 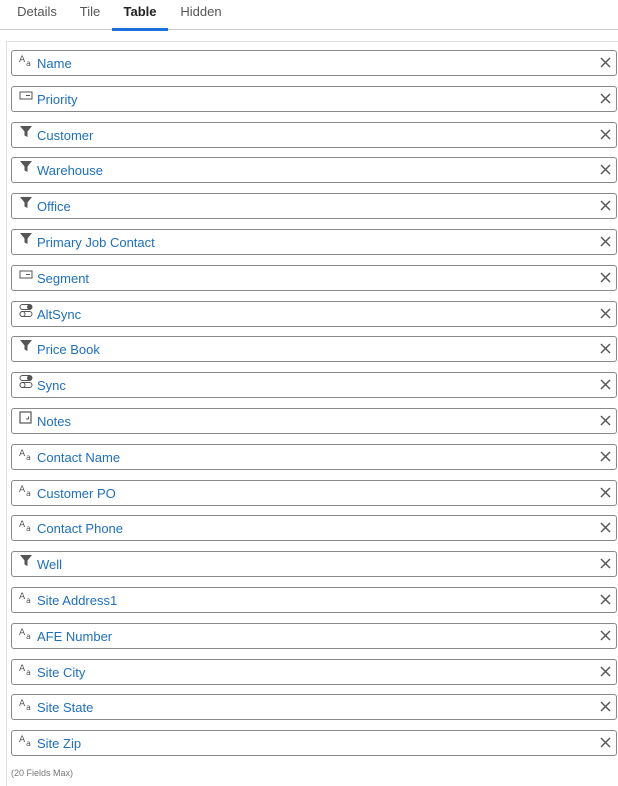 What do you see at coordinates (314, 385) in the screenshot?
I see `field-row: Sync` at bounding box center [314, 385].